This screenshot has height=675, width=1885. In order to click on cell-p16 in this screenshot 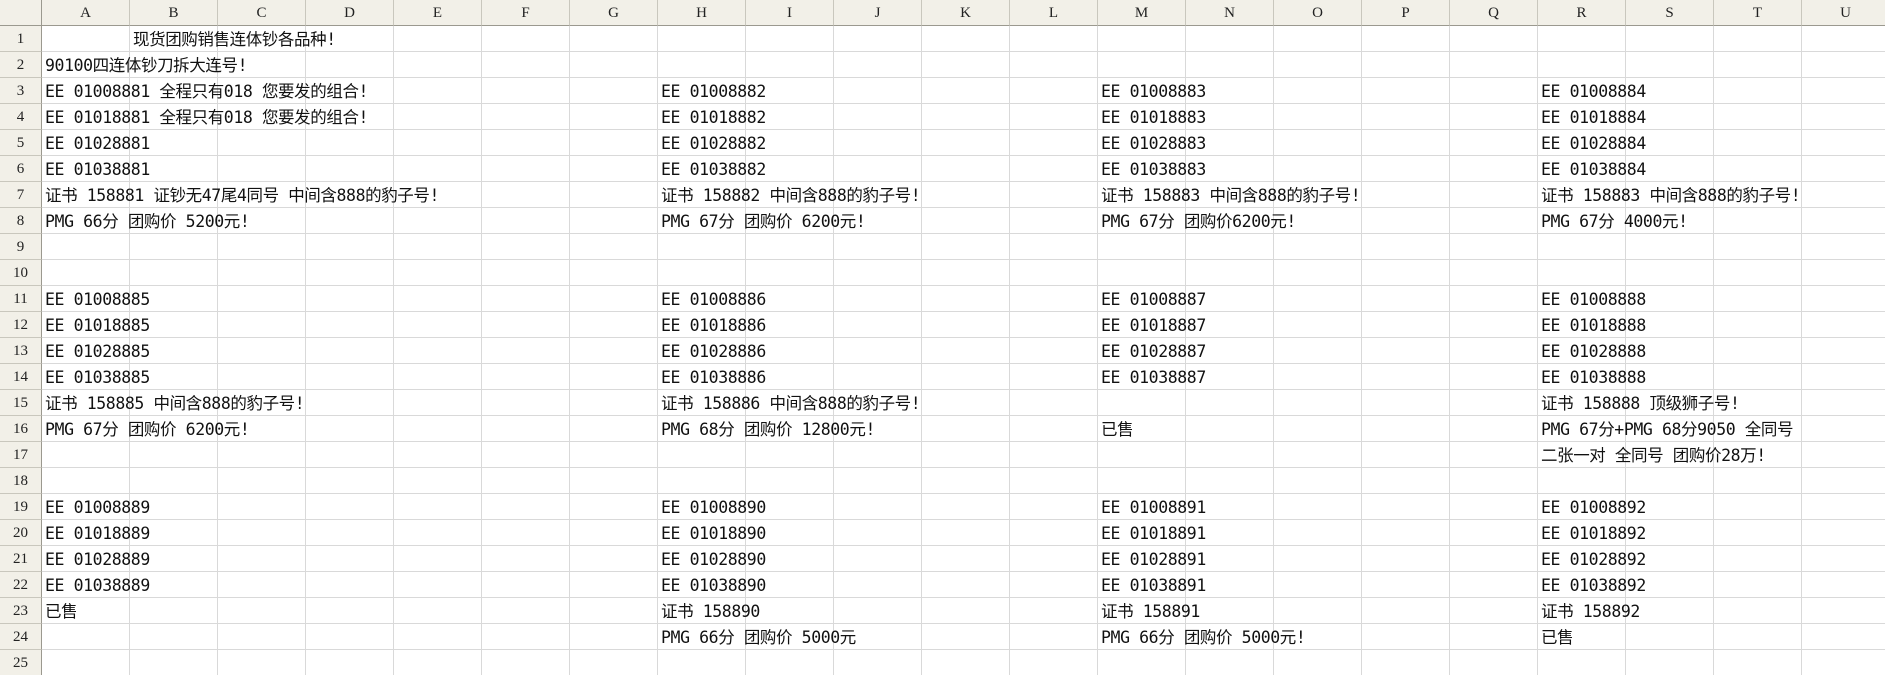, I will do `click(1406, 429)`.